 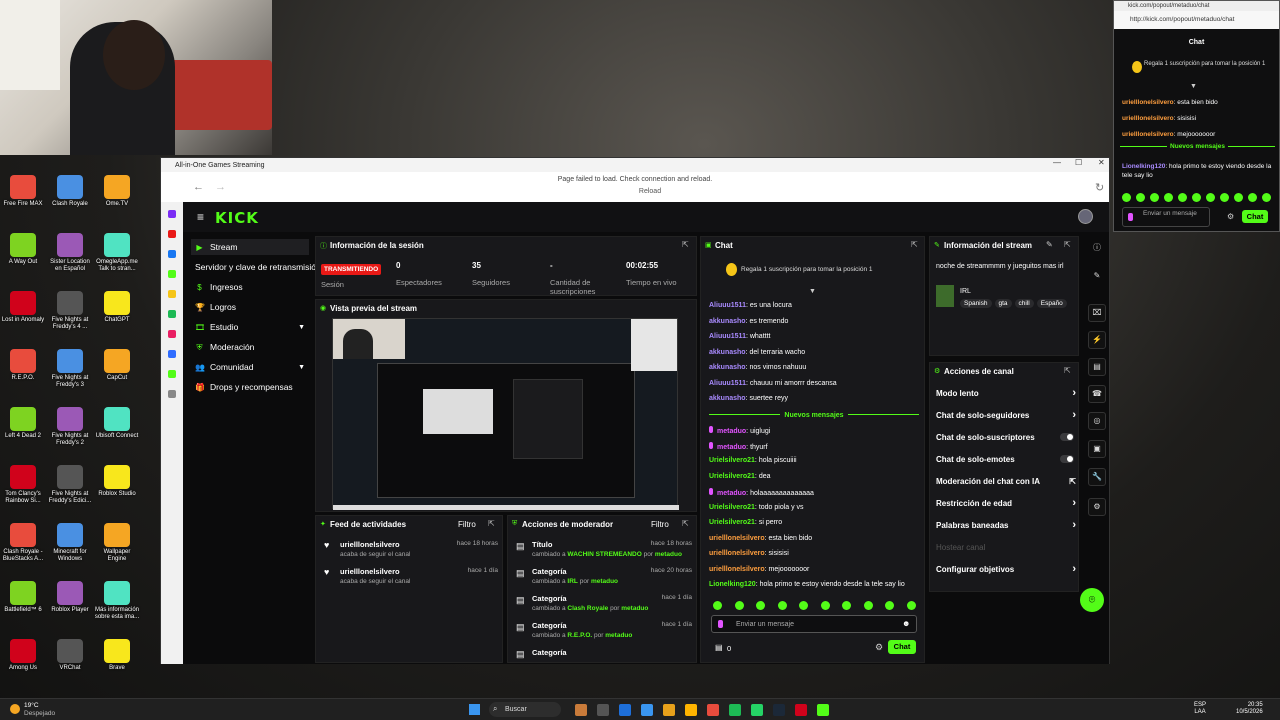 I want to click on popout-new-messages: Nuevos mensajes, so click(x=1197, y=149).